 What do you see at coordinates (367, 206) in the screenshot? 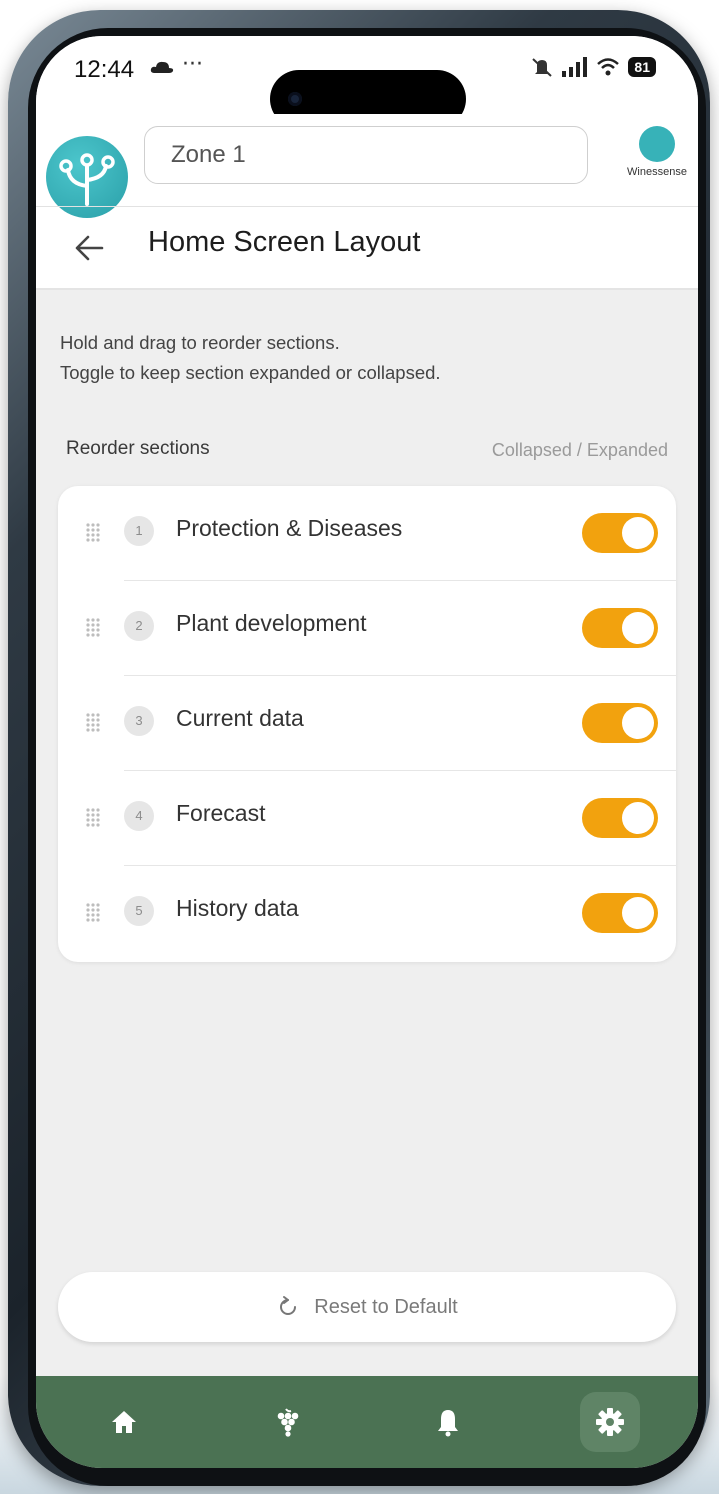
I see `header-divider` at bounding box center [367, 206].